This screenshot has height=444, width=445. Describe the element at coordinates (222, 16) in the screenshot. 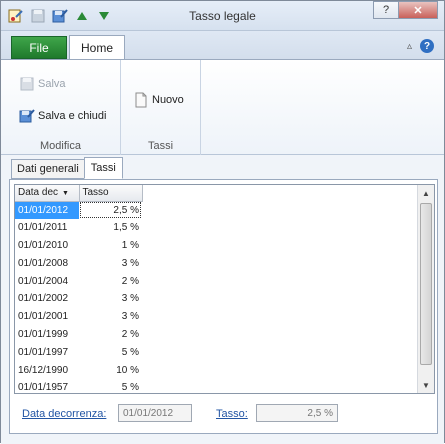

I see `title-bar: Tasso legale ? ✕` at that location.